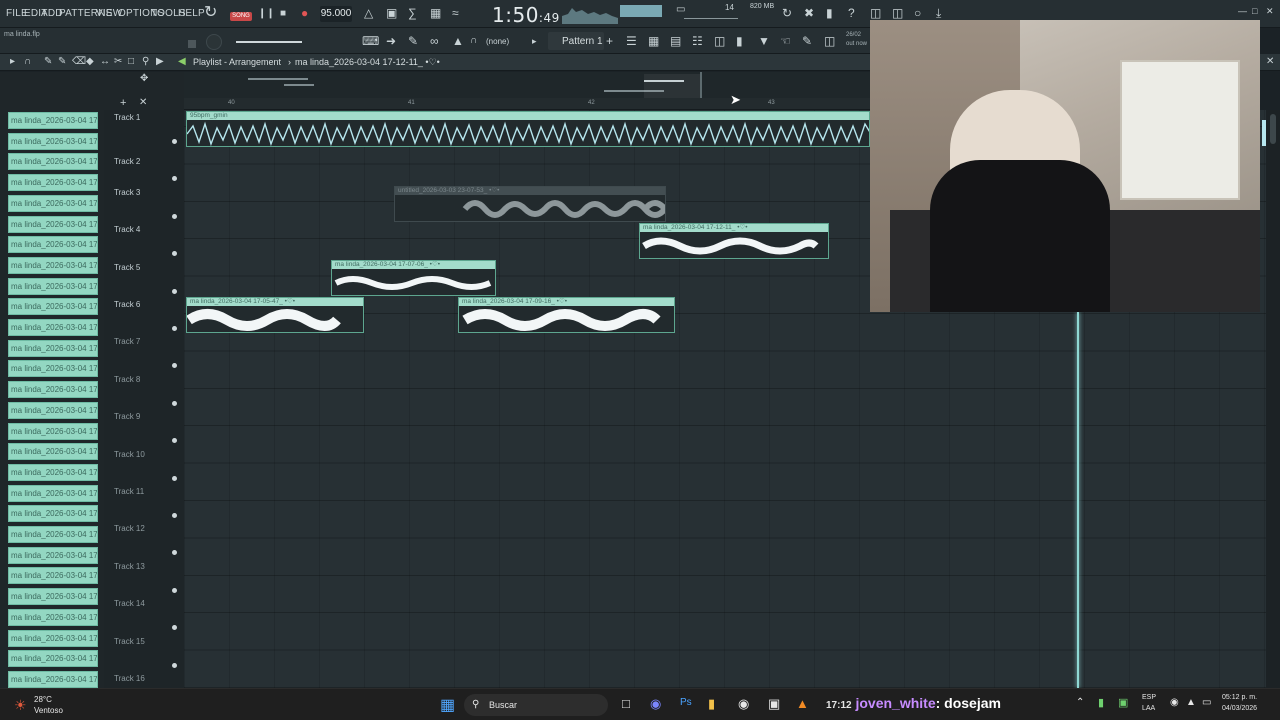 The height and width of the screenshot is (720, 1280). I want to click on blend-icon: ≈, so click(455, 13).